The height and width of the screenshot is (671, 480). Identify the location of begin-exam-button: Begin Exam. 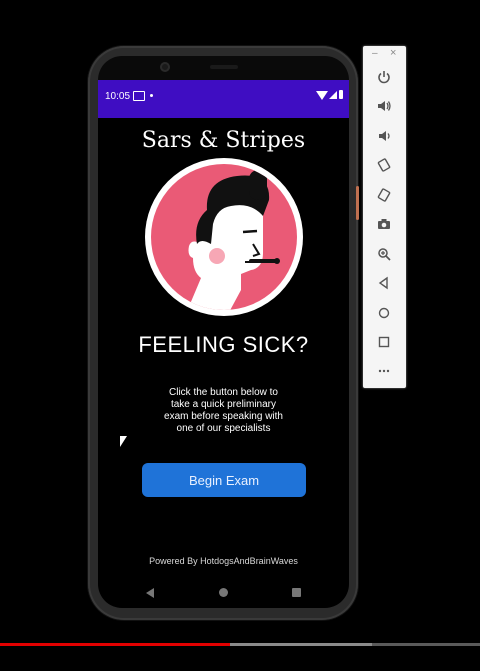
(224, 480).